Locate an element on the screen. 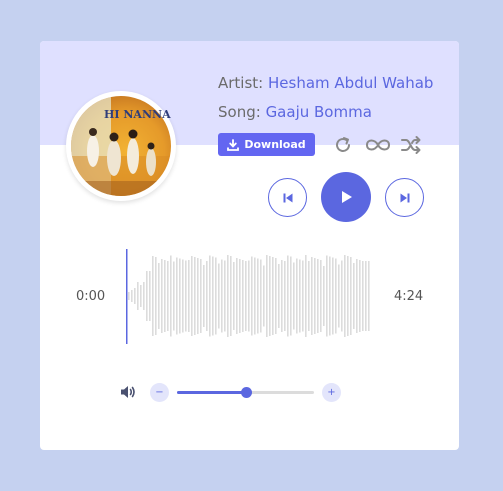  waveform-seekbar is located at coordinates (248, 296).